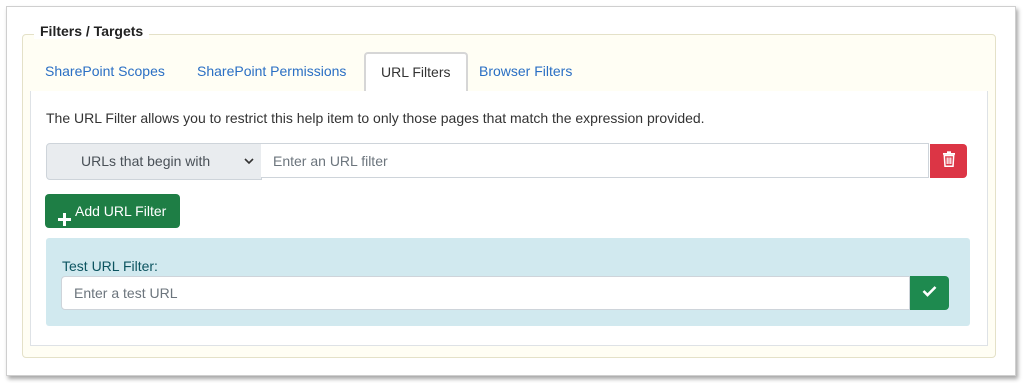  I want to click on tab-browser-filters: Browser Filters, so click(525, 71).